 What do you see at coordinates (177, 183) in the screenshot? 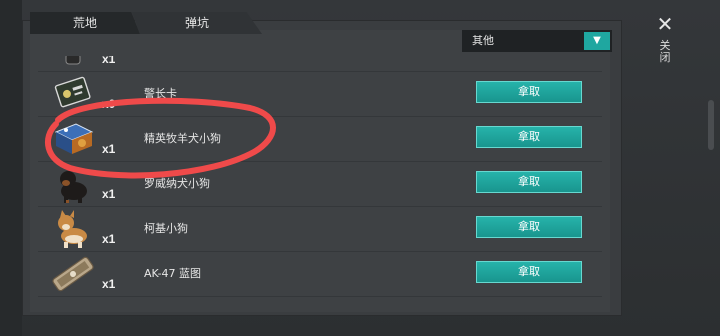
I see `item-name: 罗威纳犬小狗` at bounding box center [177, 183].